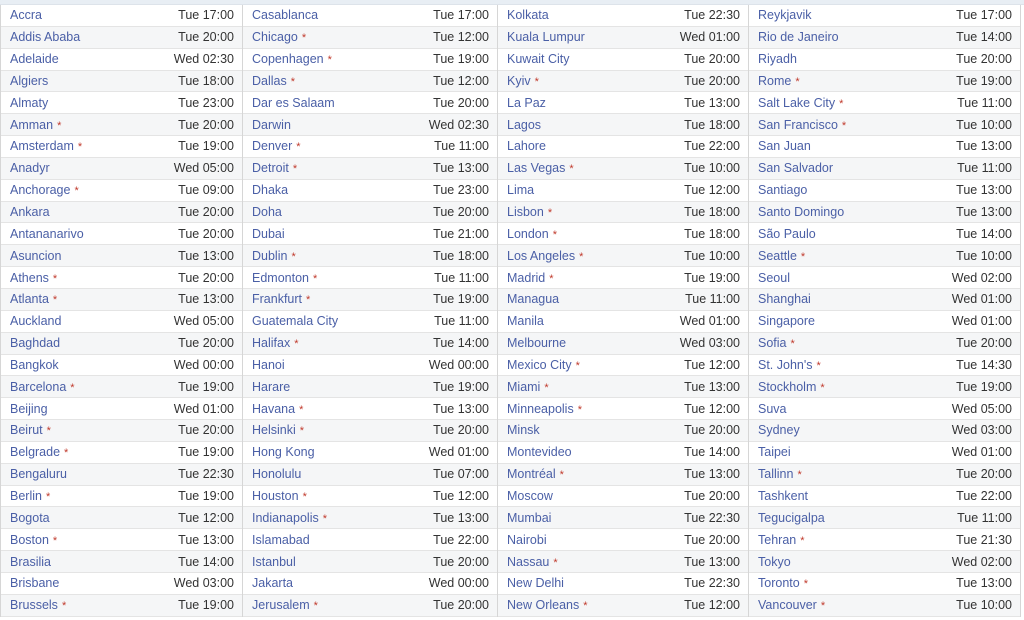 This screenshot has height=620, width=1024. What do you see at coordinates (29, 81) in the screenshot?
I see `city-link: Algiers` at bounding box center [29, 81].